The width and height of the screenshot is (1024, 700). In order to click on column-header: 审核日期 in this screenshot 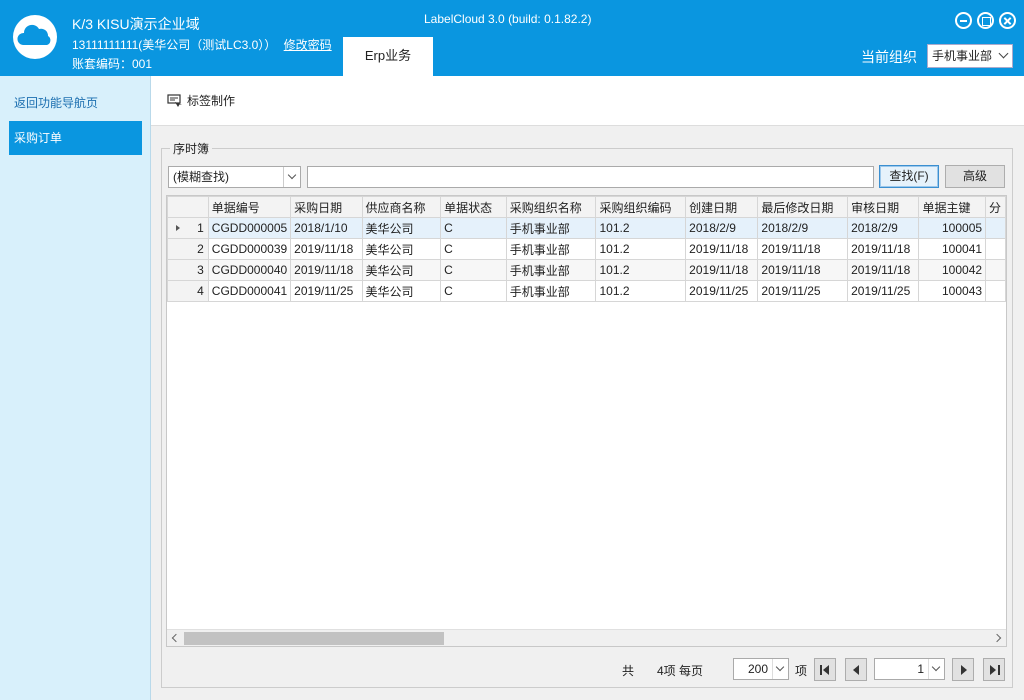, I will do `click(883, 207)`.